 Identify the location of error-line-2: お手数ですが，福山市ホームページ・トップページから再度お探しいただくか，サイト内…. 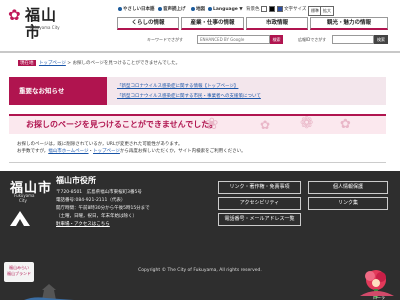
(131, 151).